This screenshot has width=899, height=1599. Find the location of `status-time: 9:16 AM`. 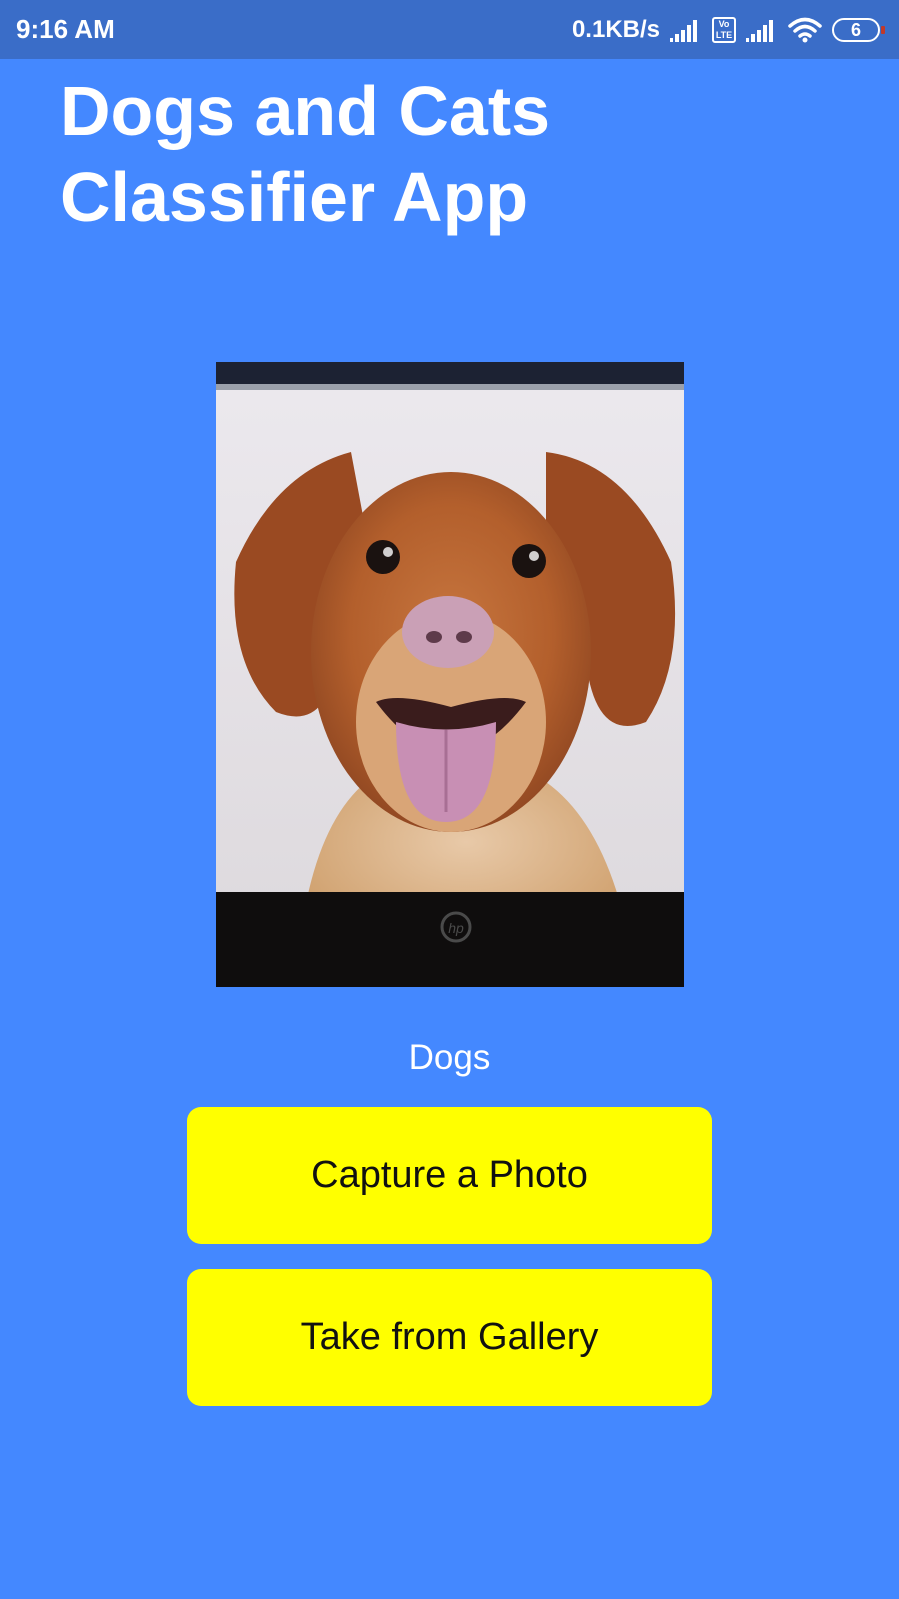

status-time: 9:16 AM is located at coordinates (65, 29).